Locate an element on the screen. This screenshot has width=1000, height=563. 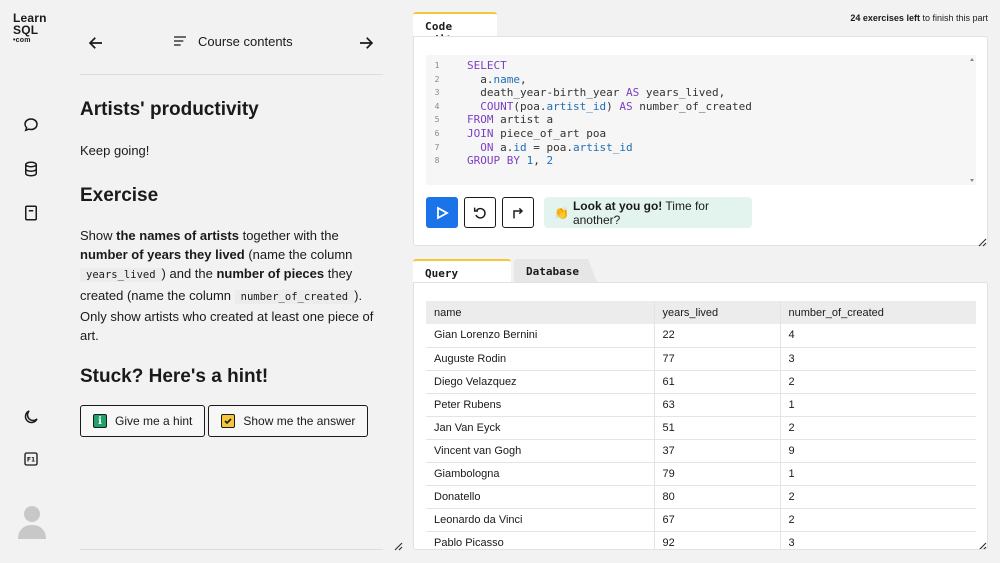
keyboard-shortcut-icon: F1 is located at coordinates (31, 459).